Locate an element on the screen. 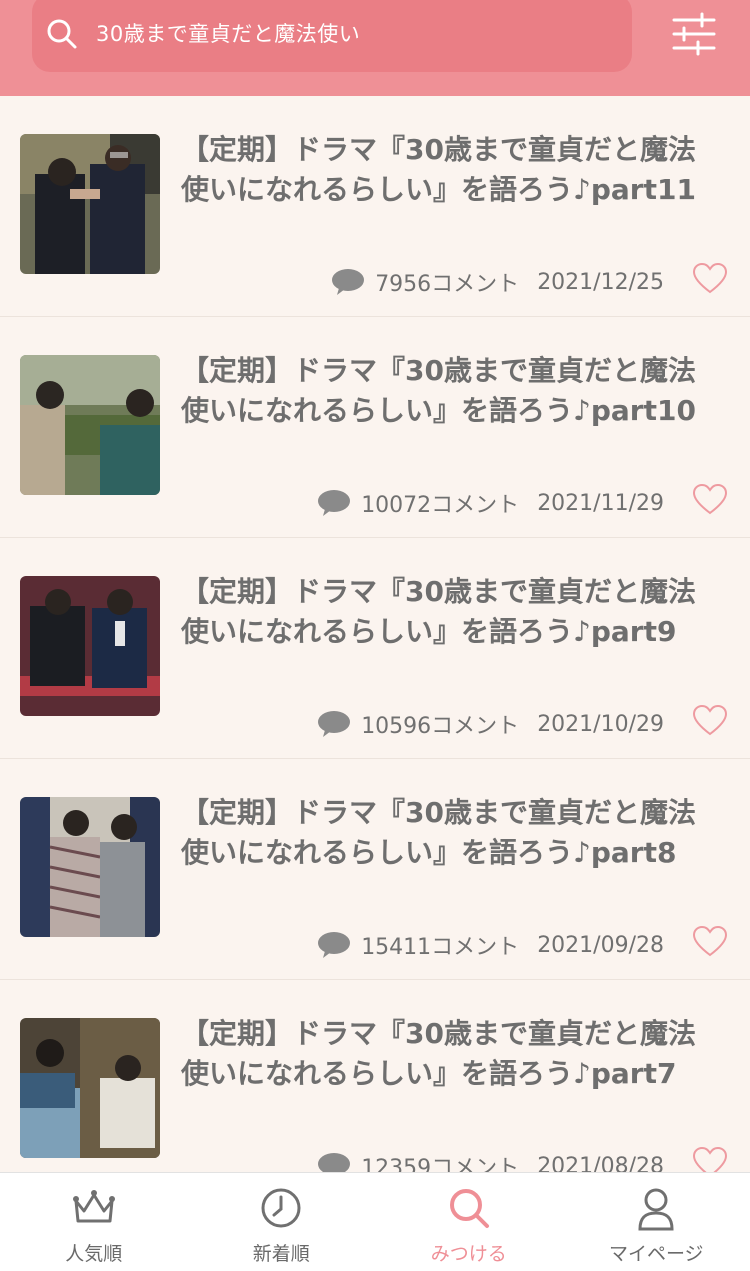  tab-discover: みつける is located at coordinates (469, 1222).